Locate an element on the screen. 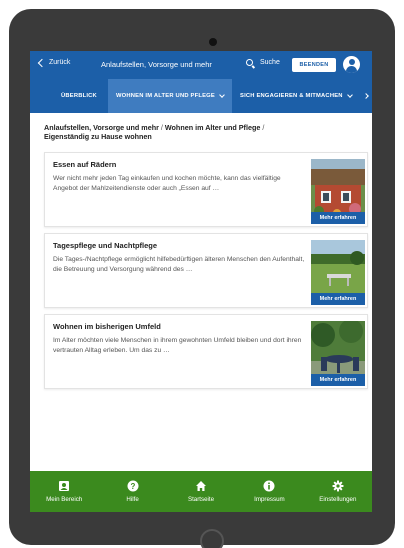 The height and width of the screenshot is (548, 404). nav-label: Einstellungen is located at coordinates (338, 499).